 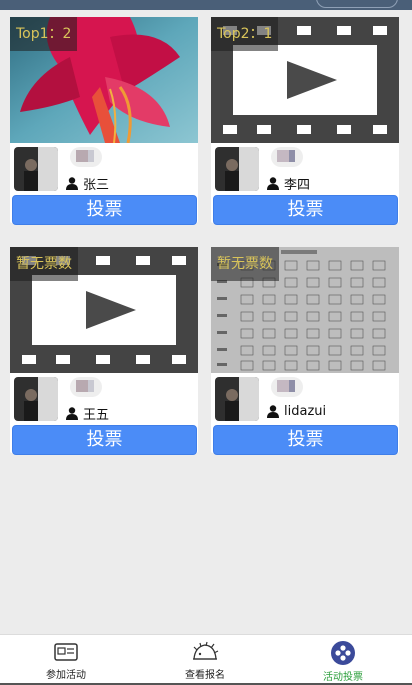 I want to click on entry-card: 暂无票数 lidazui 投票, so click(x=305, y=351).